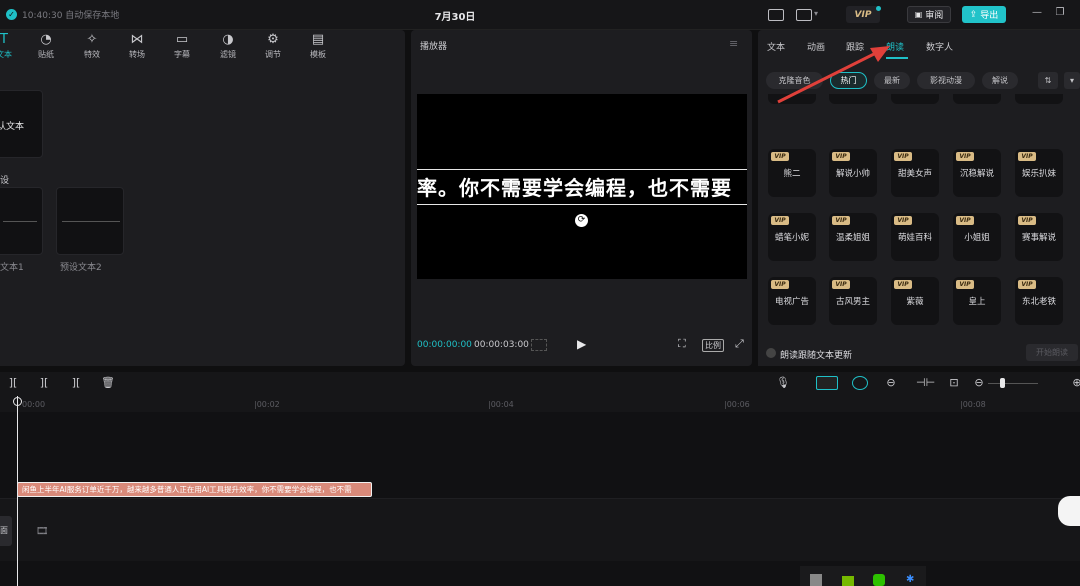 The height and width of the screenshot is (586, 1080). What do you see at coordinates (827, 383) in the screenshot?
I see `main-track-magnet-icon` at bounding box center [827, 383].